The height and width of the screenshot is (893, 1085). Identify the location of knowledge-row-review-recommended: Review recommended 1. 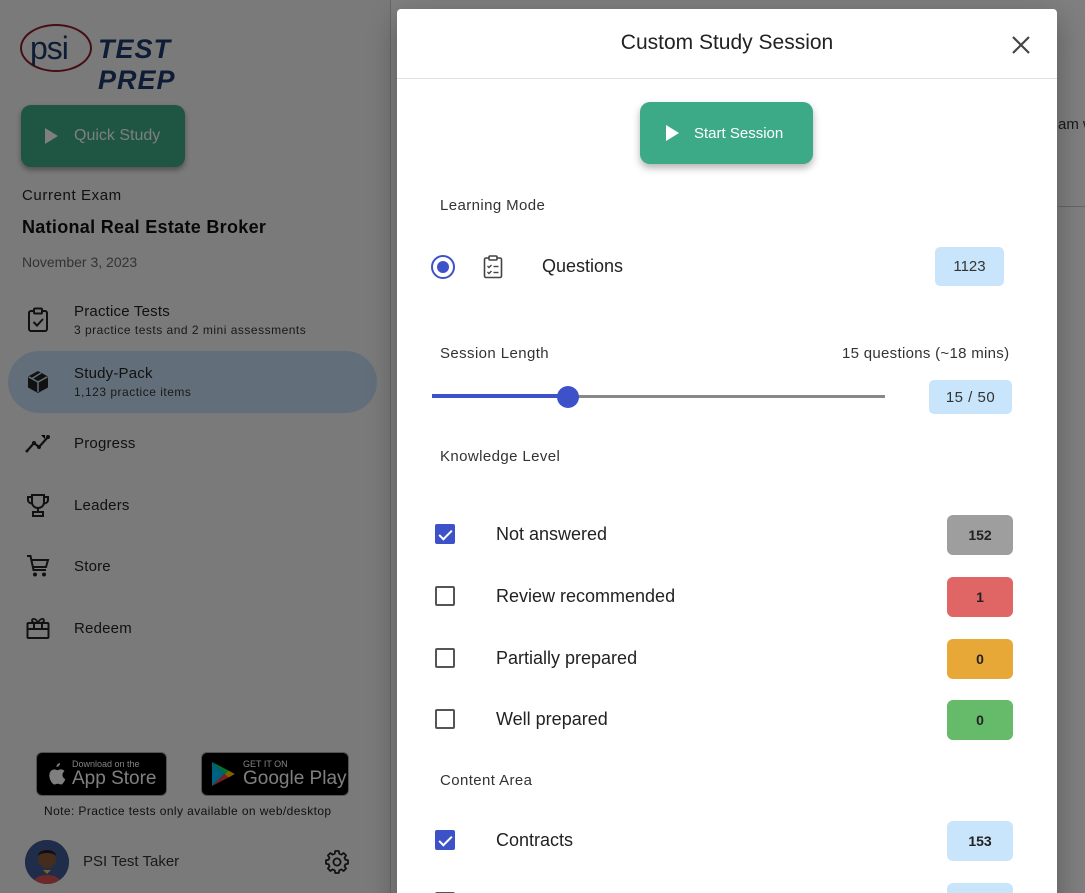
(727, 597).